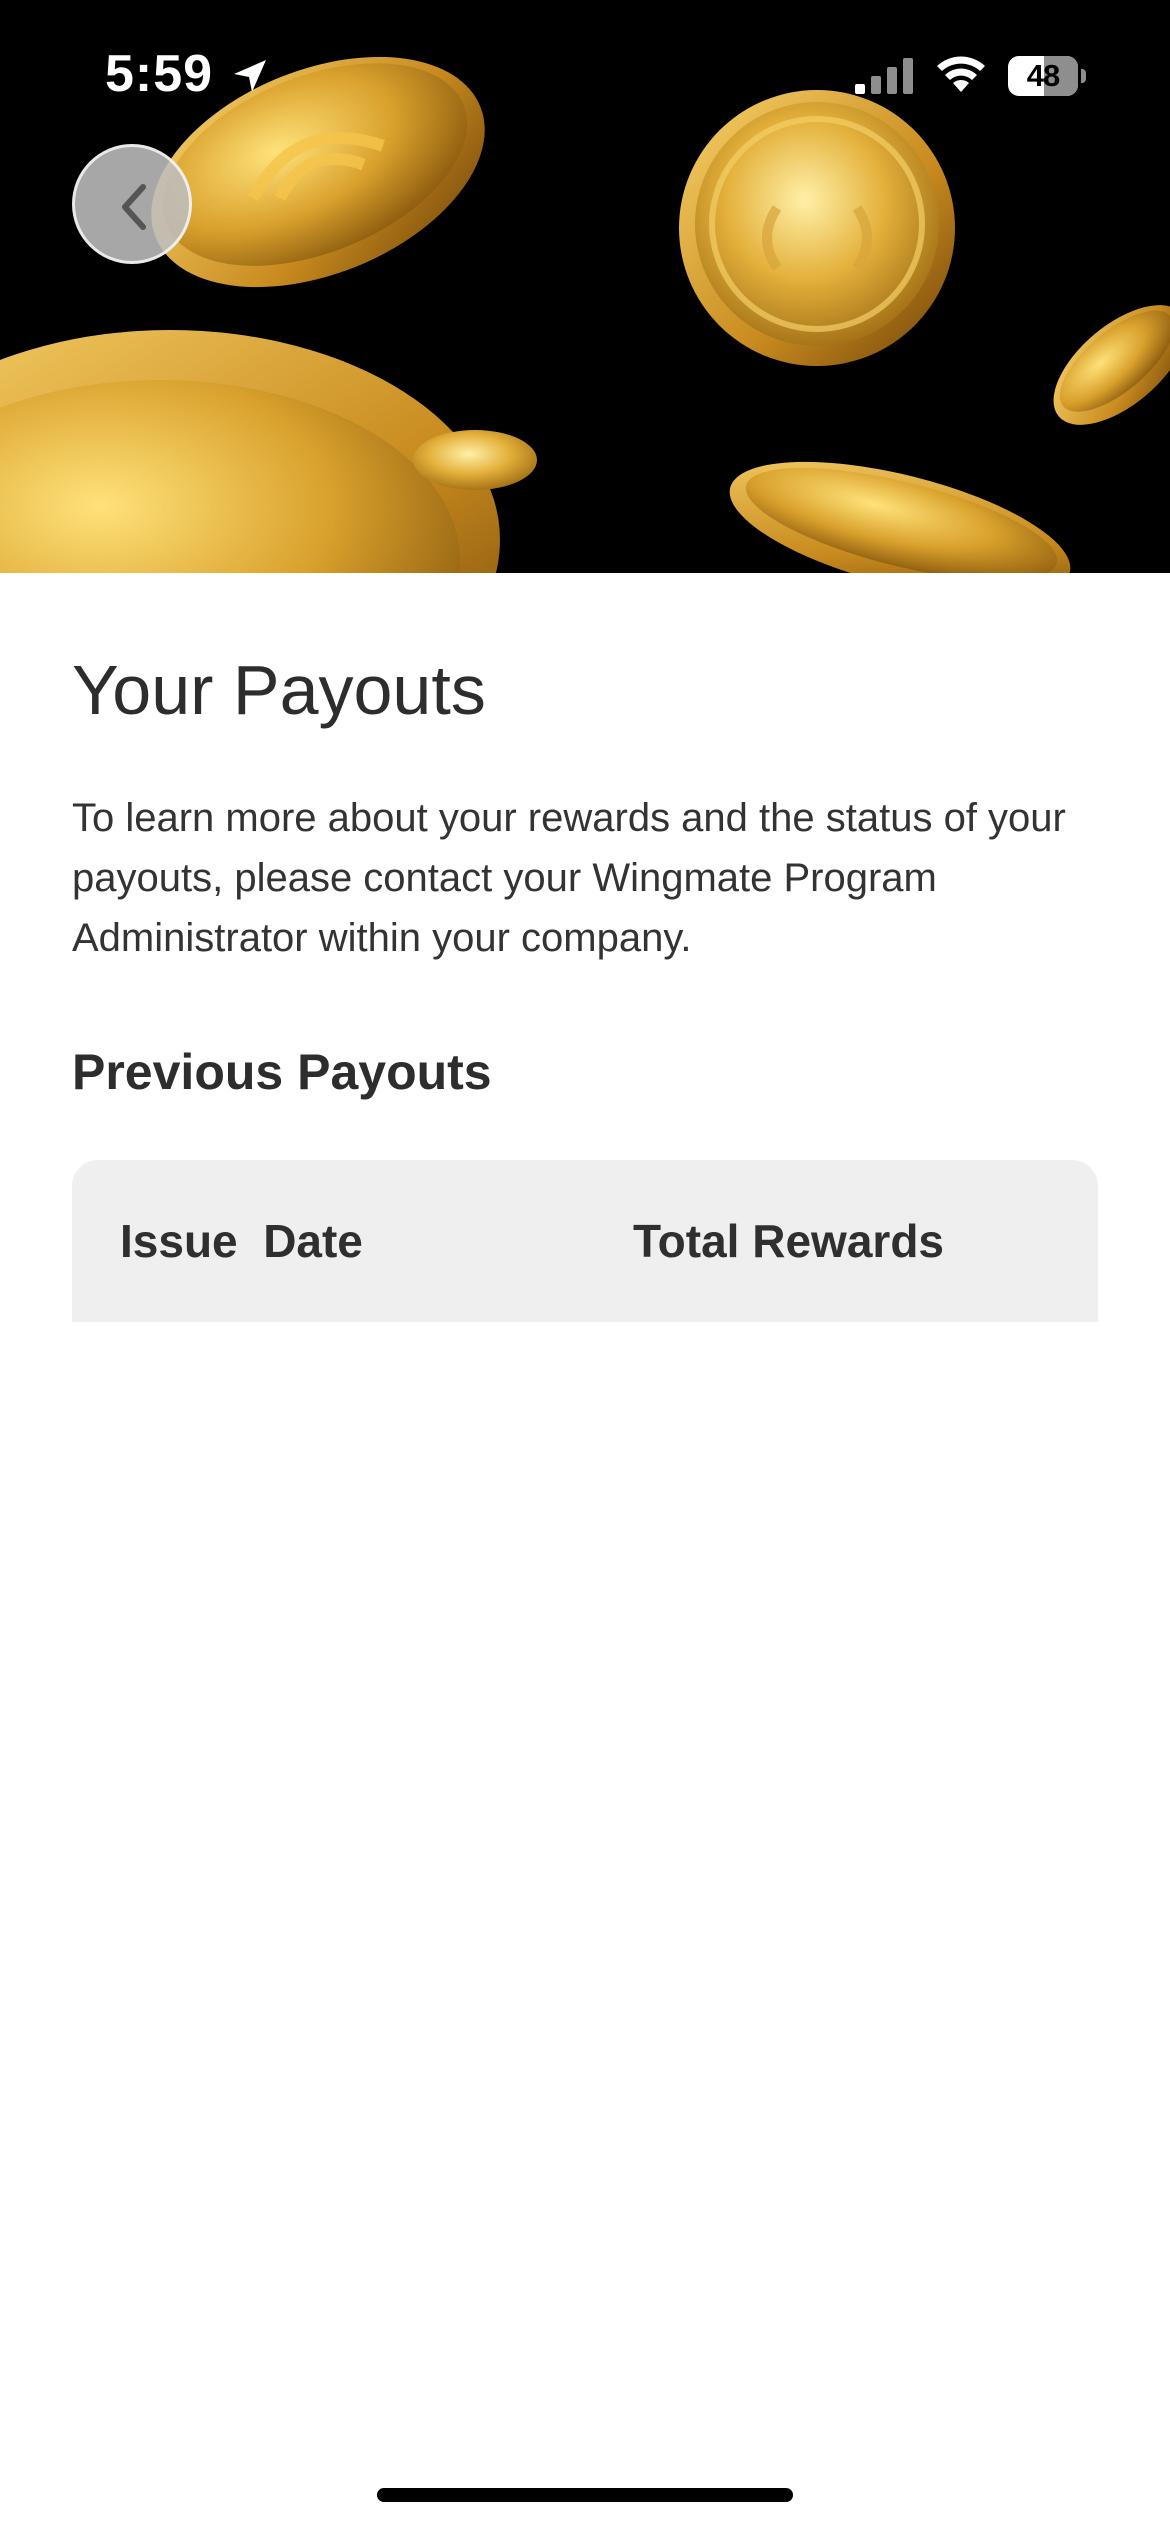  Describe the element at coordinates (585, 1241) in the screenshot. I see `payouts-table-header: Issue Date Total Rewards` at that location.